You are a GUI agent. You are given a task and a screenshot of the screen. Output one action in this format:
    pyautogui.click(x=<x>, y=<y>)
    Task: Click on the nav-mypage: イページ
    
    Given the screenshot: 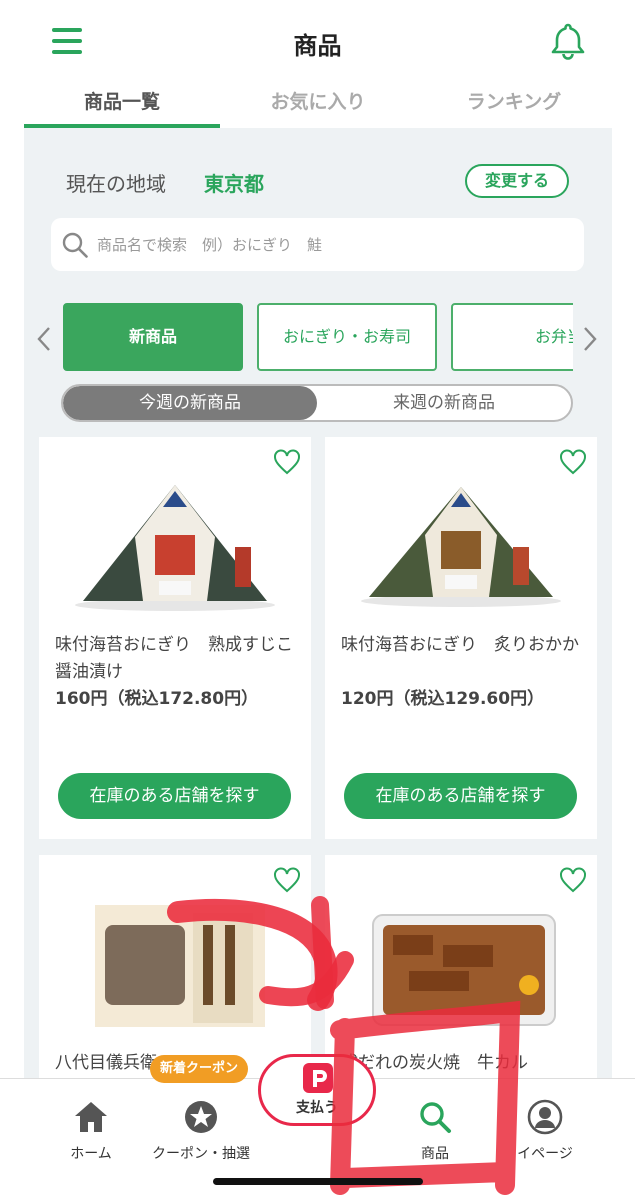 What is the action you would take?
    pyautogui.click(x=545, y=1131)
    